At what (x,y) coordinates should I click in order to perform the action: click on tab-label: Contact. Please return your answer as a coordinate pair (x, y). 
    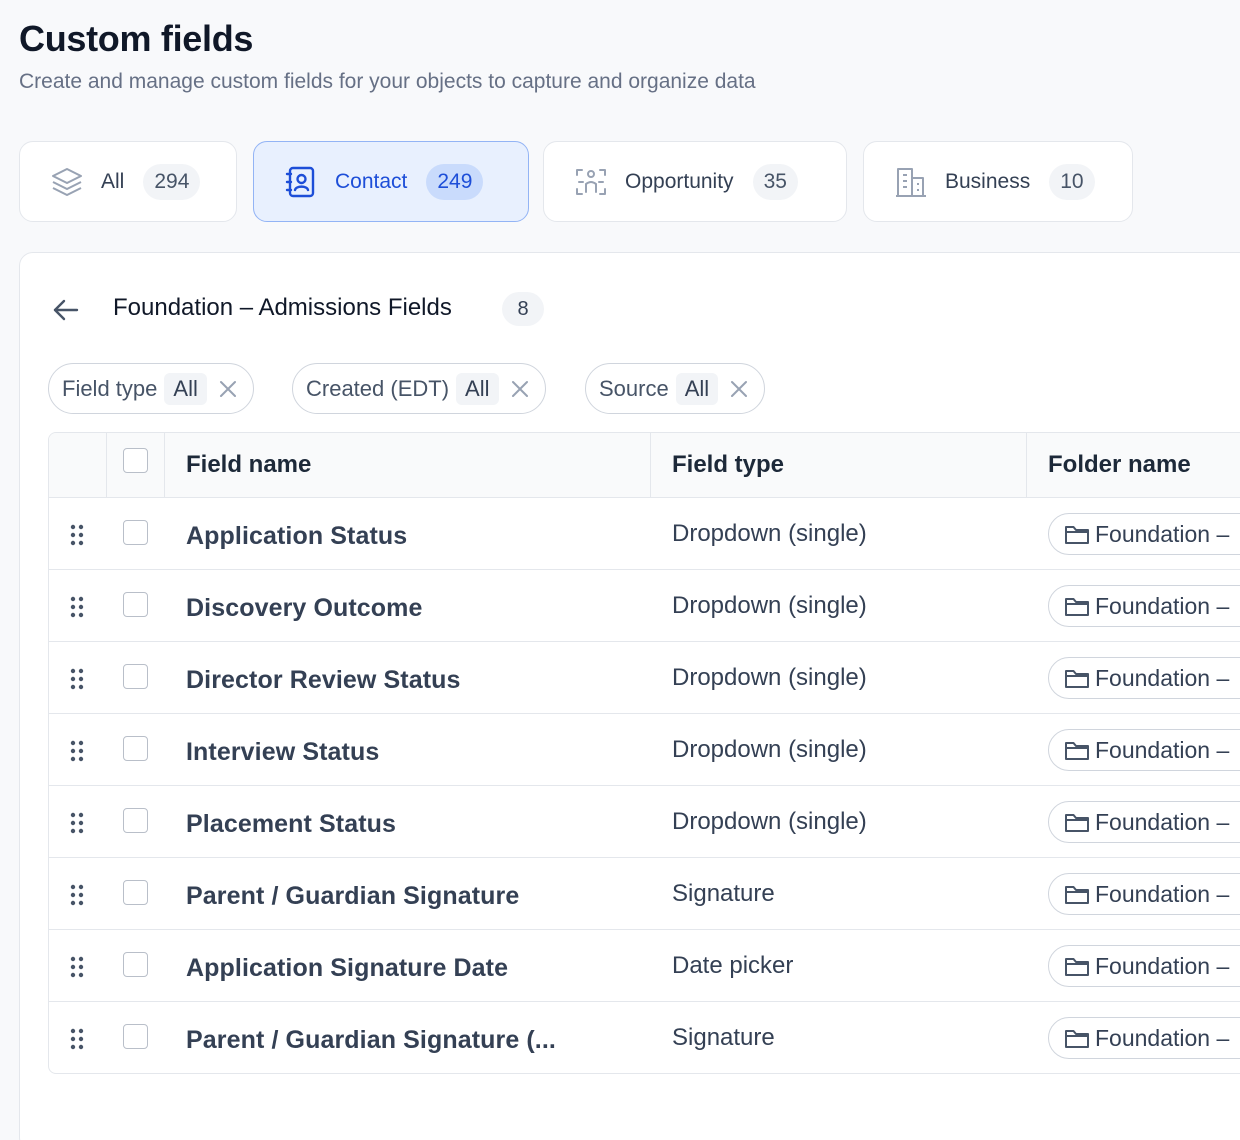
    Looking at the image, I should click on (371, 181).